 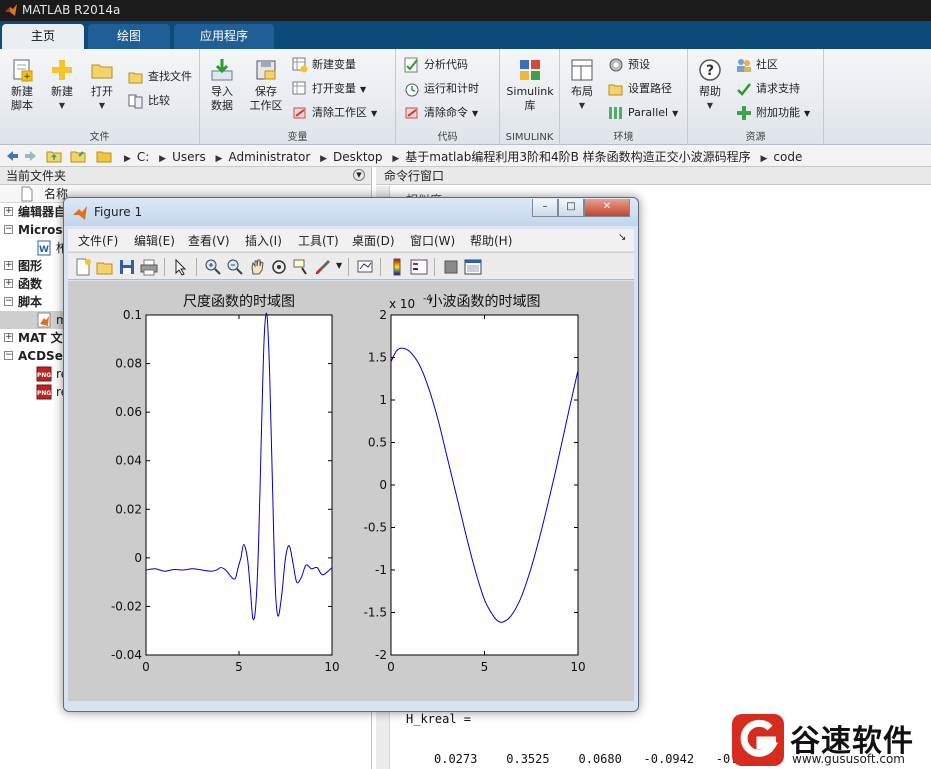 I want to click on clear-workspace-dropdown-arrow: ▼, so click(x=374, y=113).